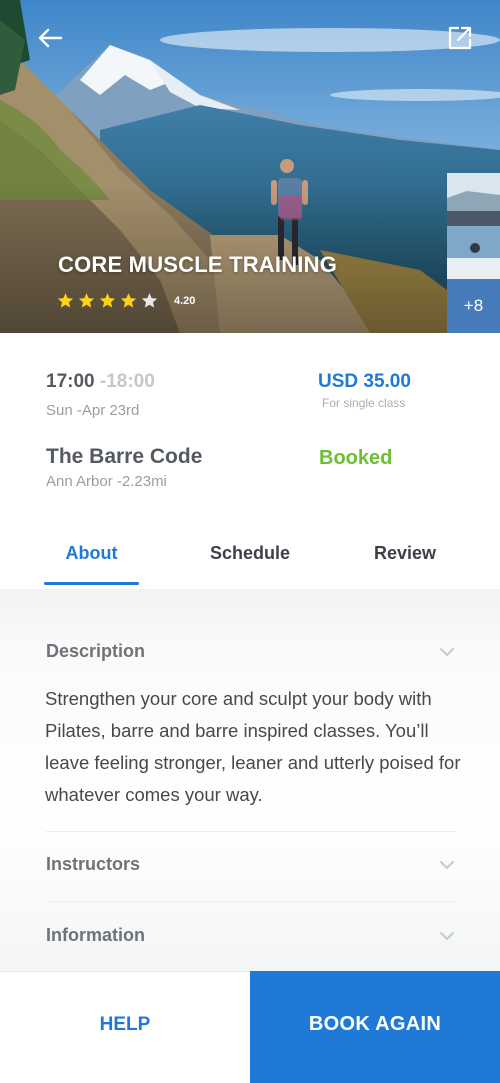 This screenshot has width=500, height=1083. Describe the element at coordinates (364, 403) in the screenshot. I see `price-note: For single class` at that location.